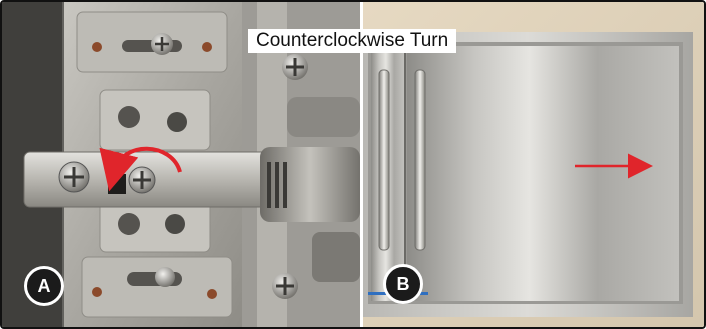  What do you see at coordinates (403, 284) in the screenshot?
I see `panel-label-b: B` at bounding box center [403, 284].